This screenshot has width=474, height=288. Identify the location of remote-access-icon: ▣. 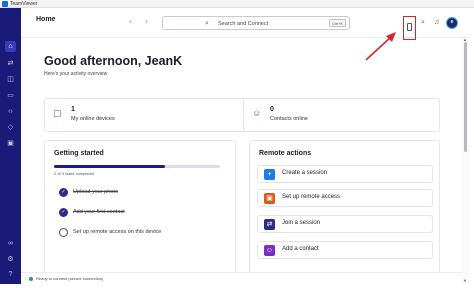
(269, 198).